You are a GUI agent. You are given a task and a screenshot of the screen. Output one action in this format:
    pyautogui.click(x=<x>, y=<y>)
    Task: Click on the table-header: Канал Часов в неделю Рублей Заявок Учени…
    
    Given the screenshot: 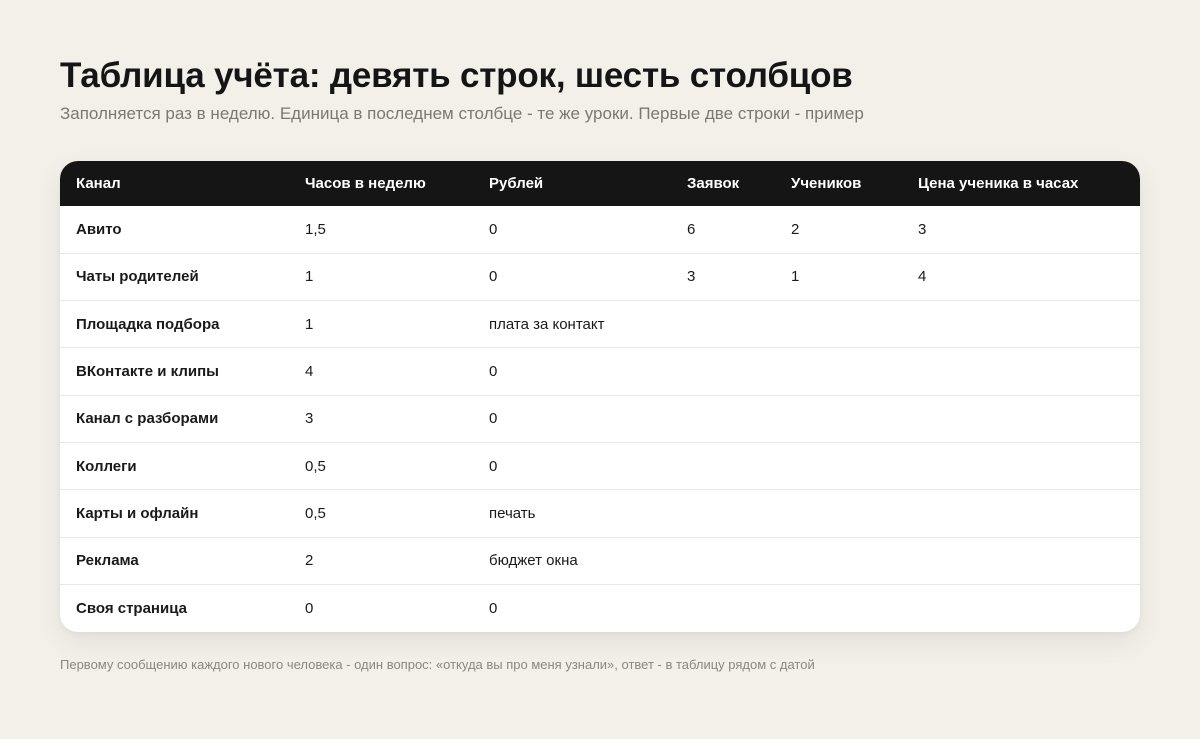 What is the action you would take?
    pyautogui.click(x=600, y=183)
    